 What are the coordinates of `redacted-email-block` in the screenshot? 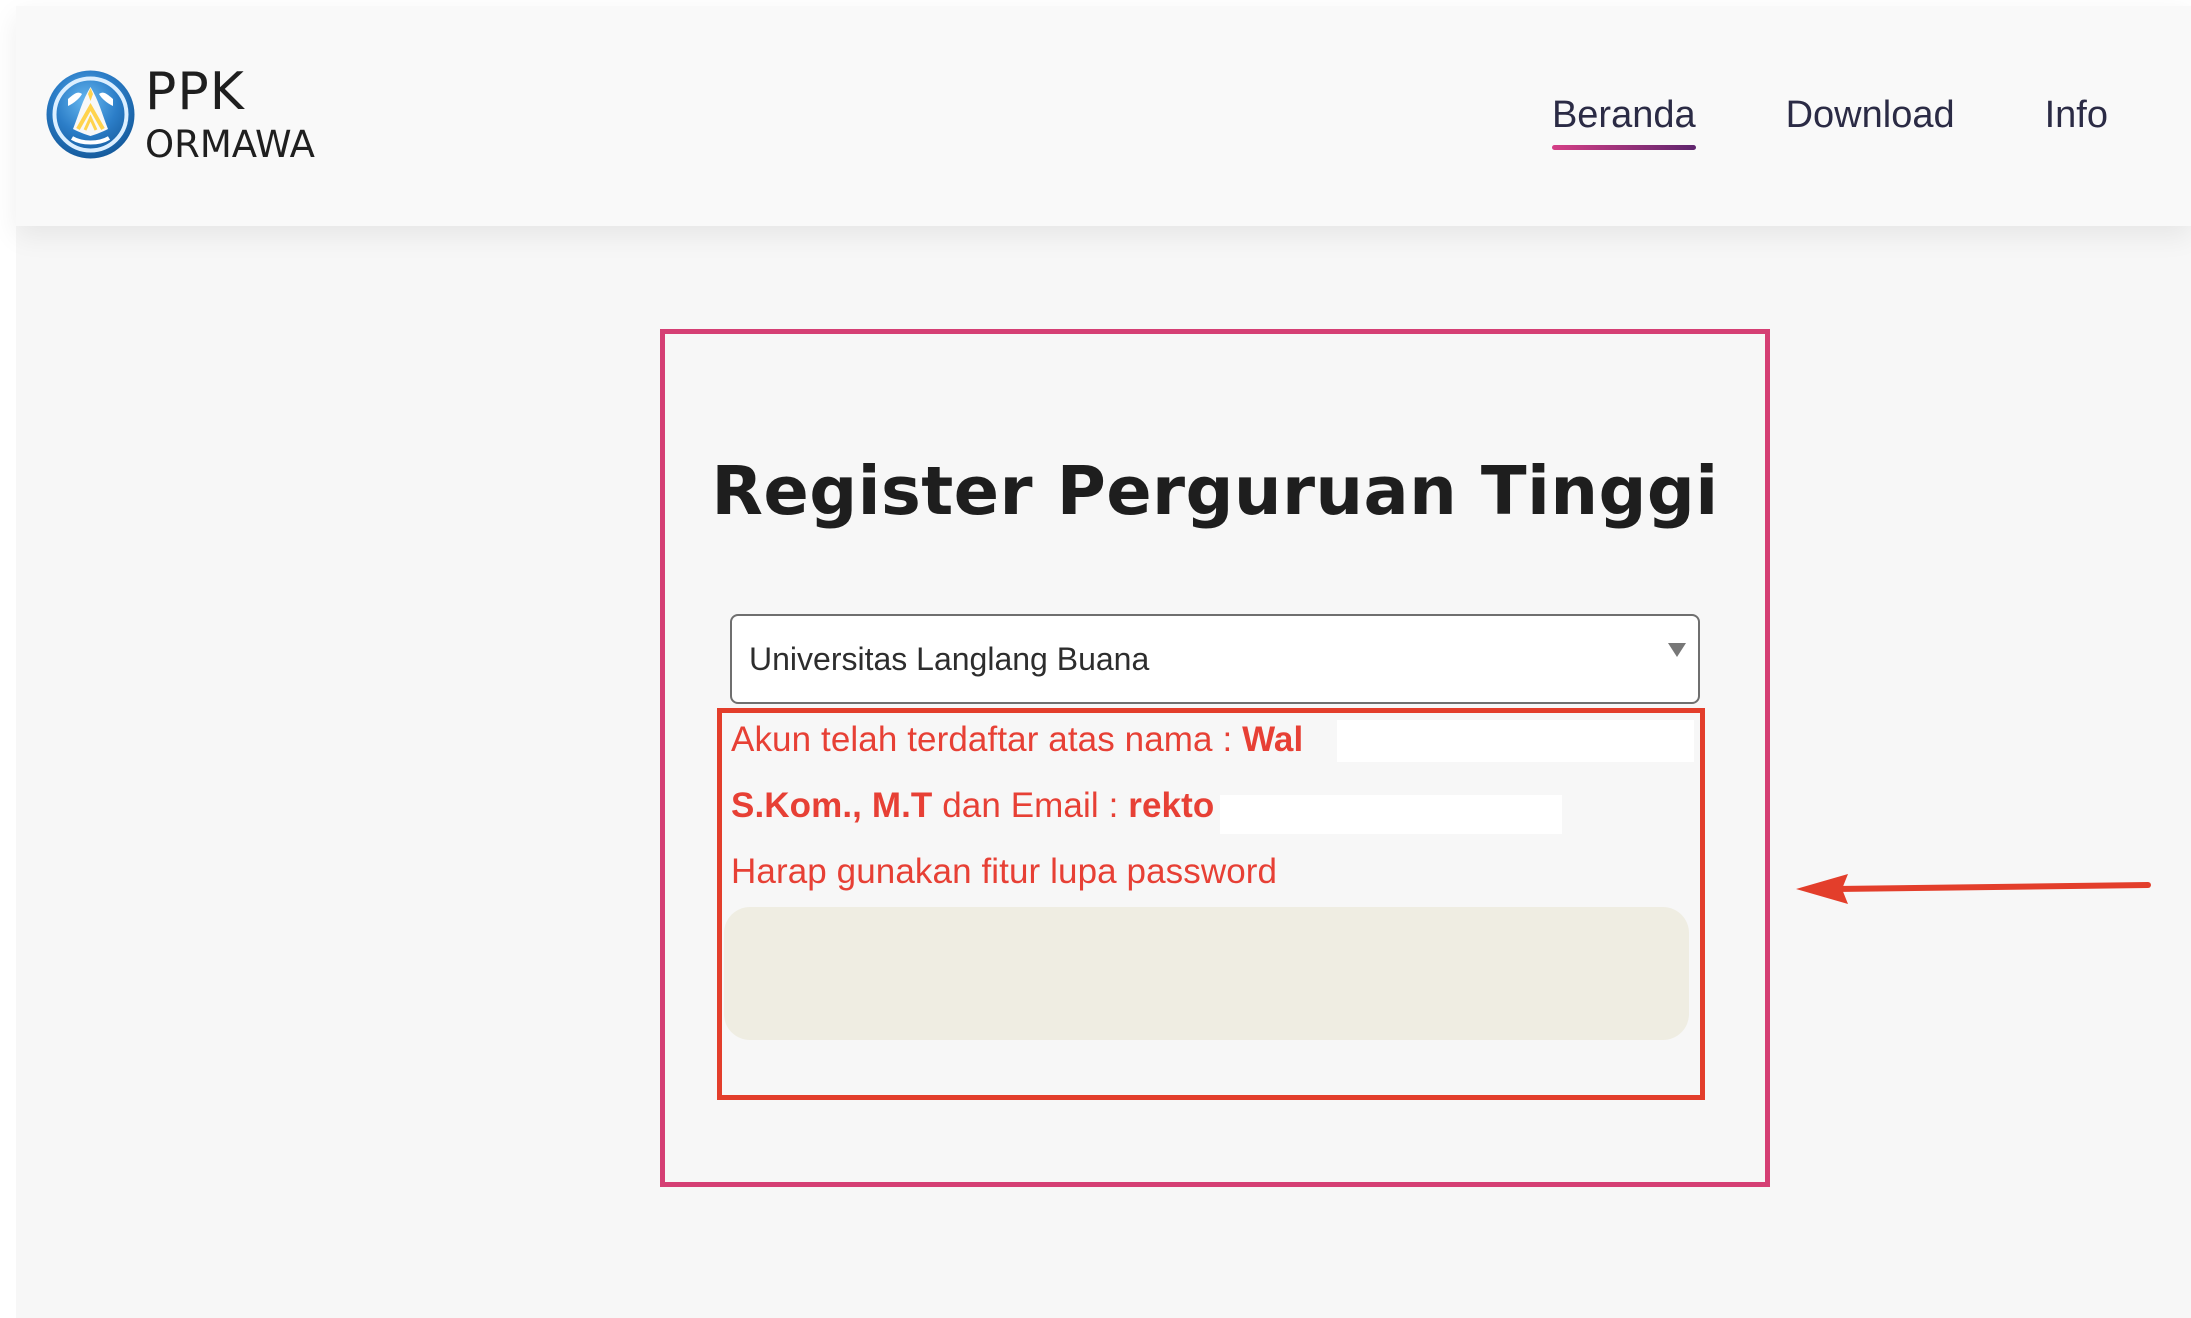 It's located at (1391, 814).